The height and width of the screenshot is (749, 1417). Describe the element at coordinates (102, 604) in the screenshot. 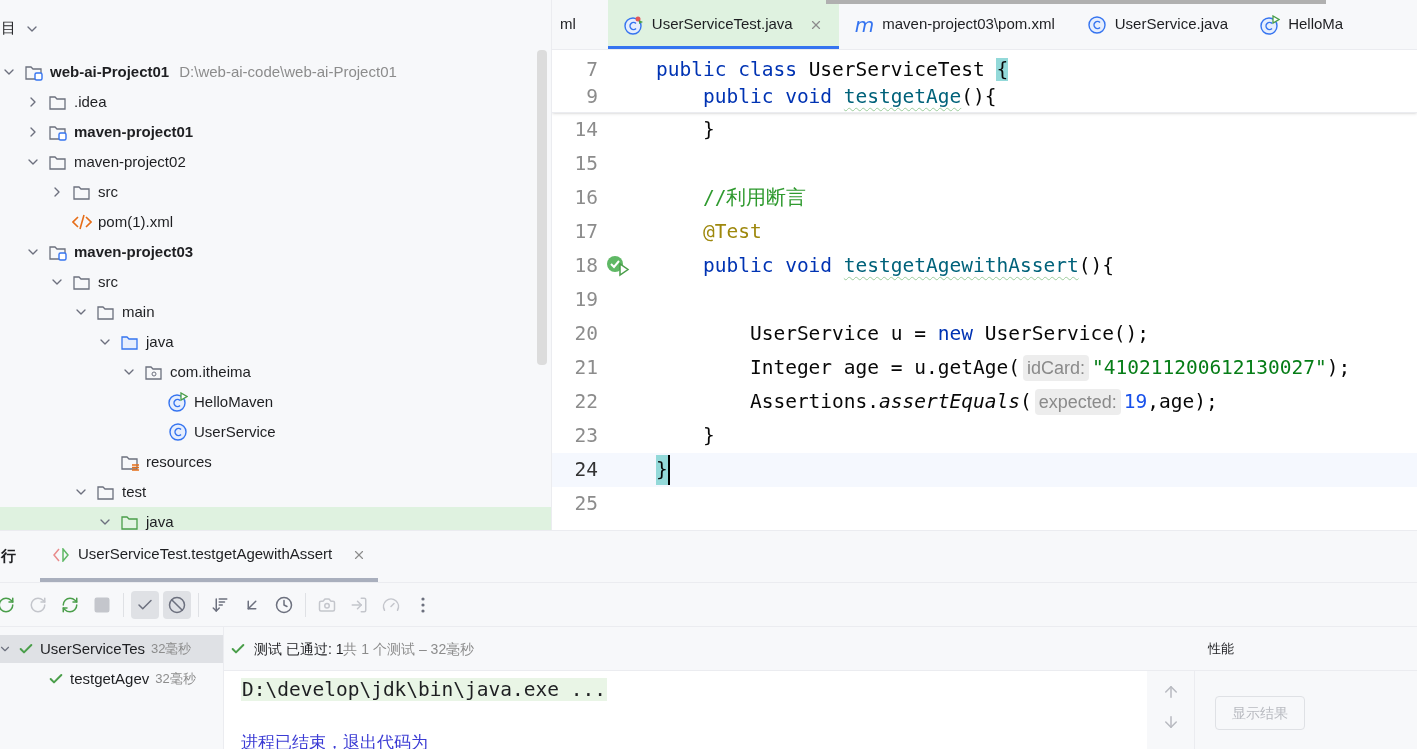

I see `stop-icon` at that location.